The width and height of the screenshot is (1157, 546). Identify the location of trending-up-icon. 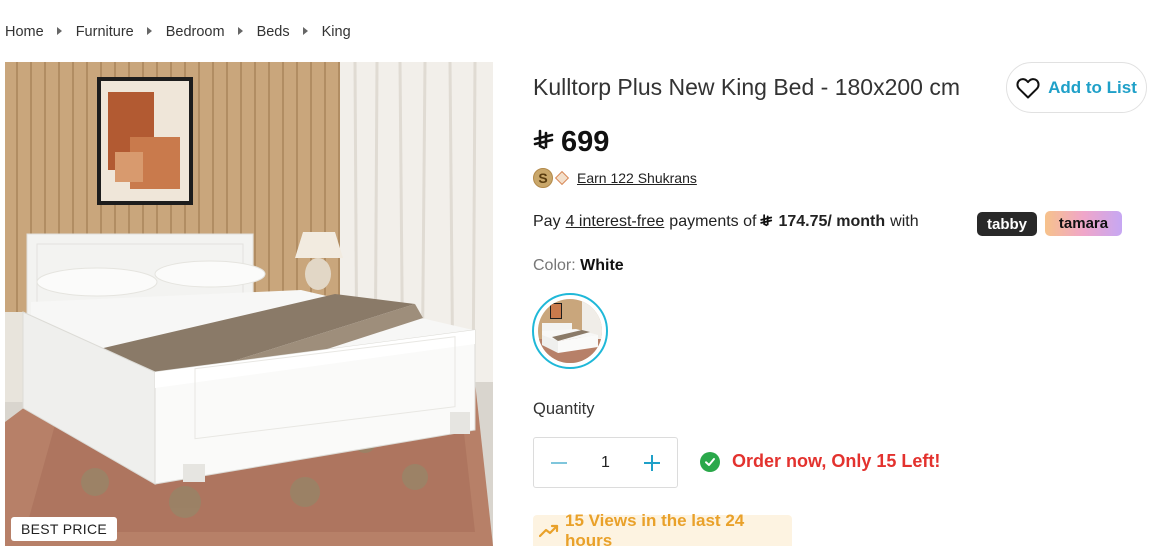
(549, 531).